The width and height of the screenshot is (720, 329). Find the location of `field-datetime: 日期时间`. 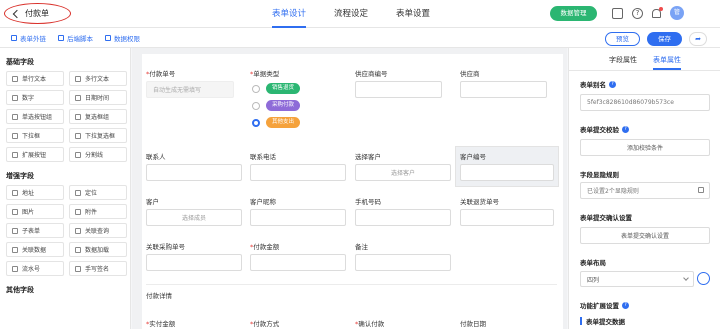

field-datetime: 日期时间 is located at coordinates (98, 97).